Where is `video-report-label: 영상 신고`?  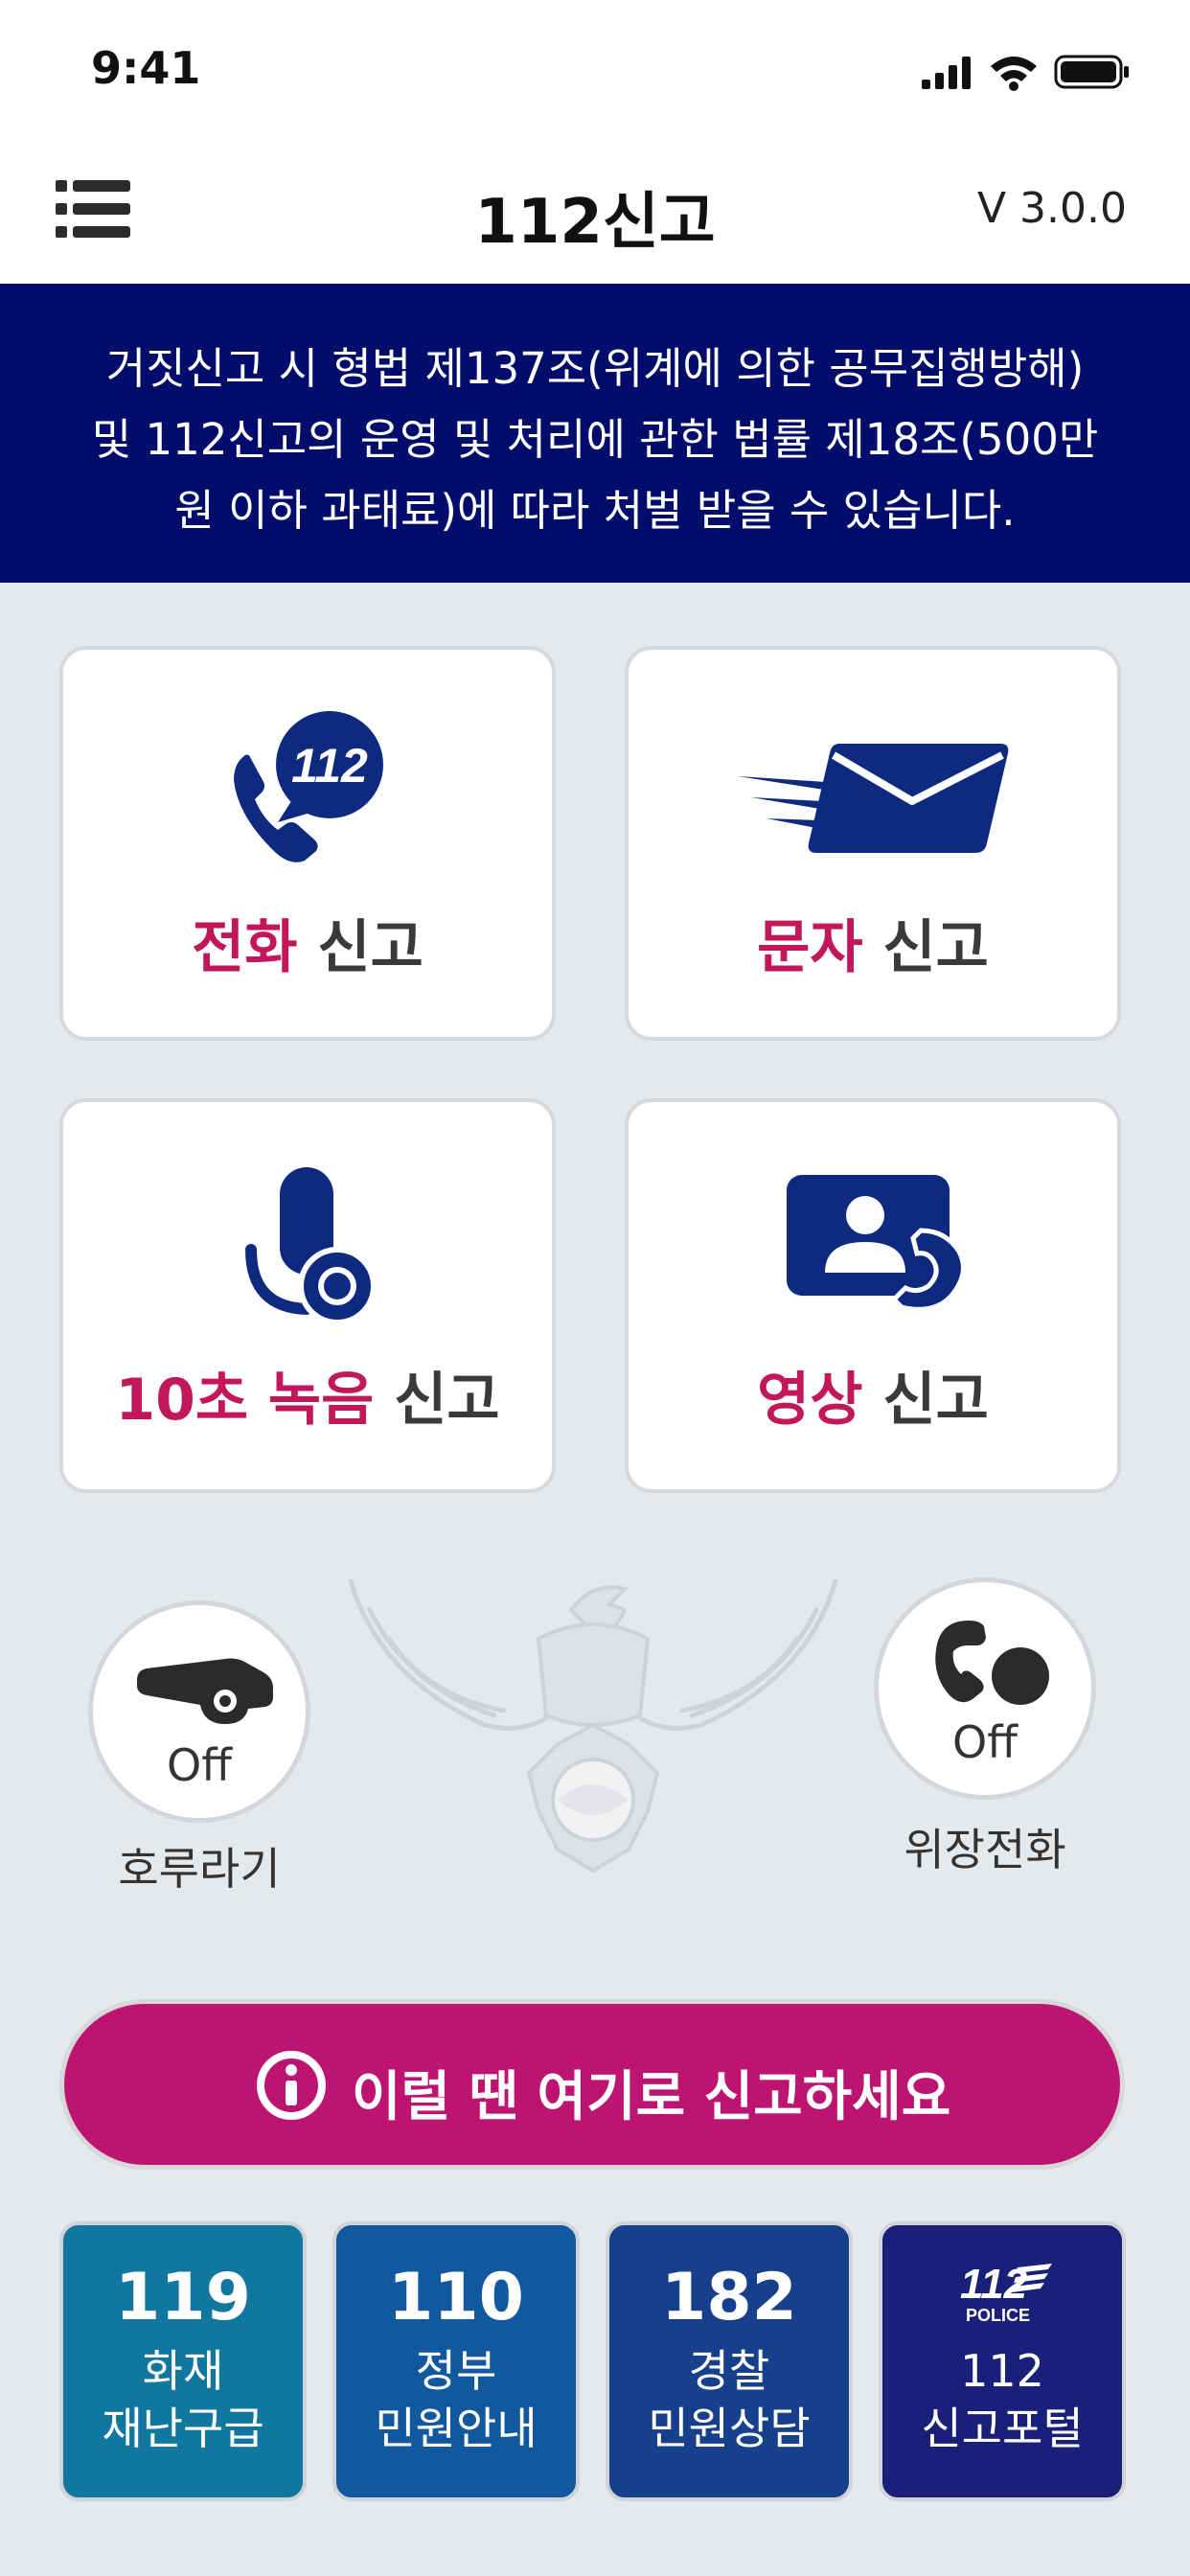 video-report-label: 영상 신고 is located at coordinates (873, 1395).